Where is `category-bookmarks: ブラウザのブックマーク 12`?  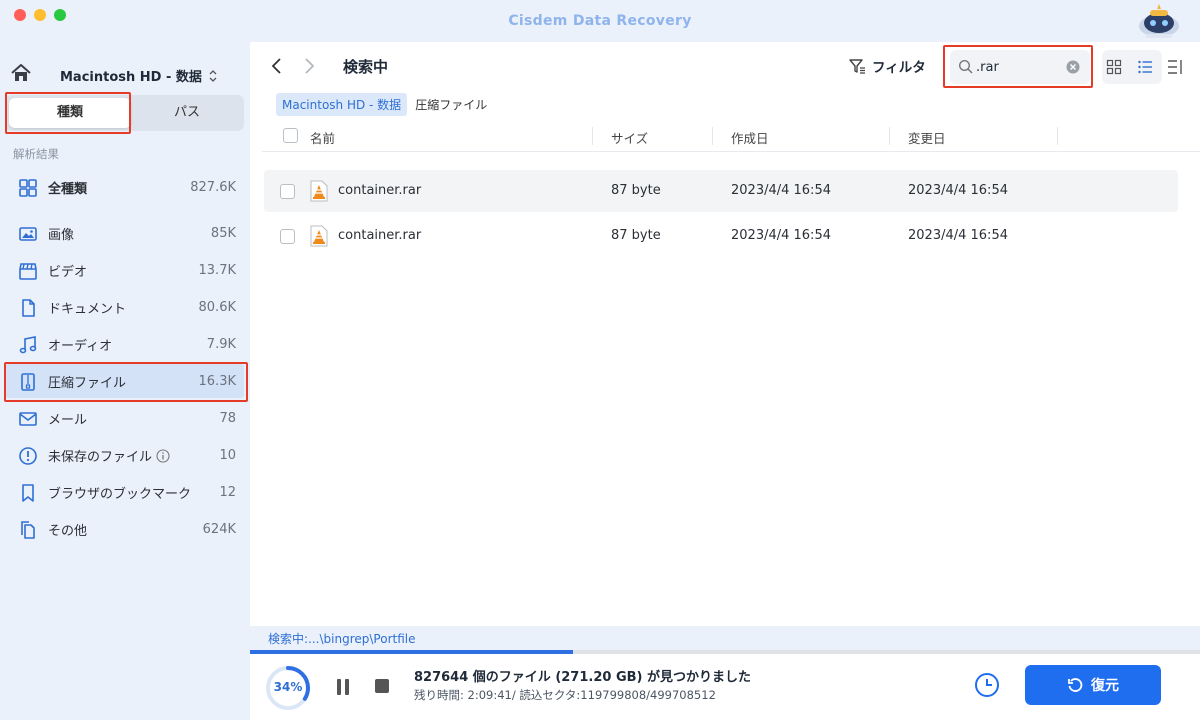
category-bookmarks: ブラウザのブックマーク 12 is located at coordinates (124, 492).